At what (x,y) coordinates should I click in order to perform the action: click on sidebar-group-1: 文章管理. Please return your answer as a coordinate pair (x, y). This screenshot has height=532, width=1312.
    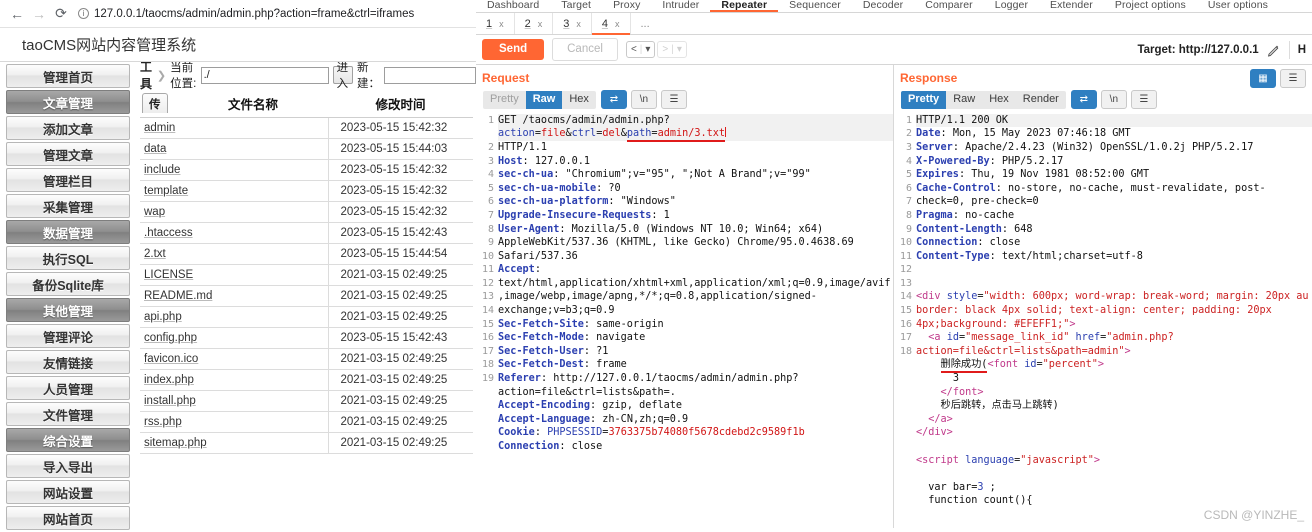
    Looking at the image, I should click on (68, 102).